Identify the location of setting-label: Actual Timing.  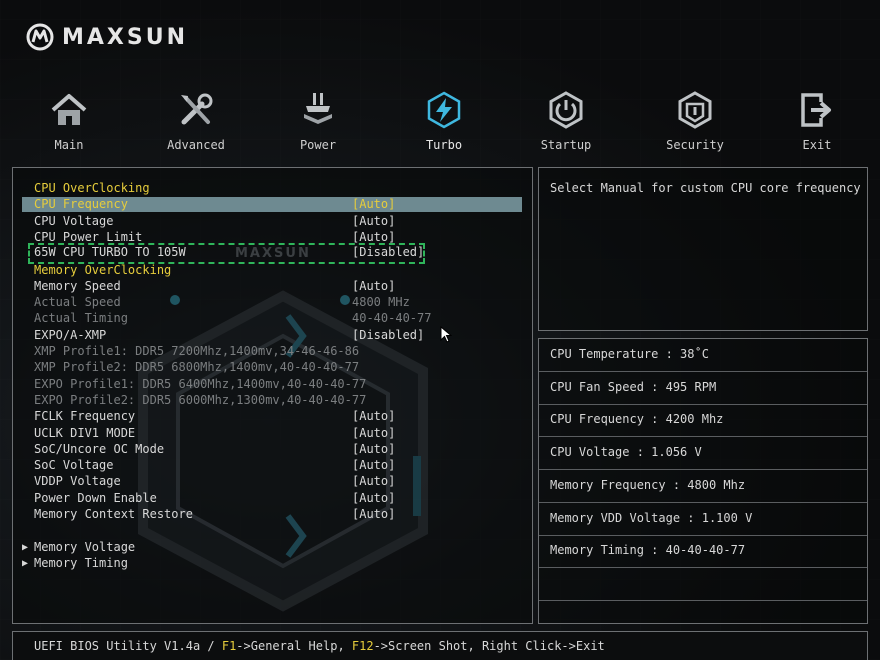
(81, 318).